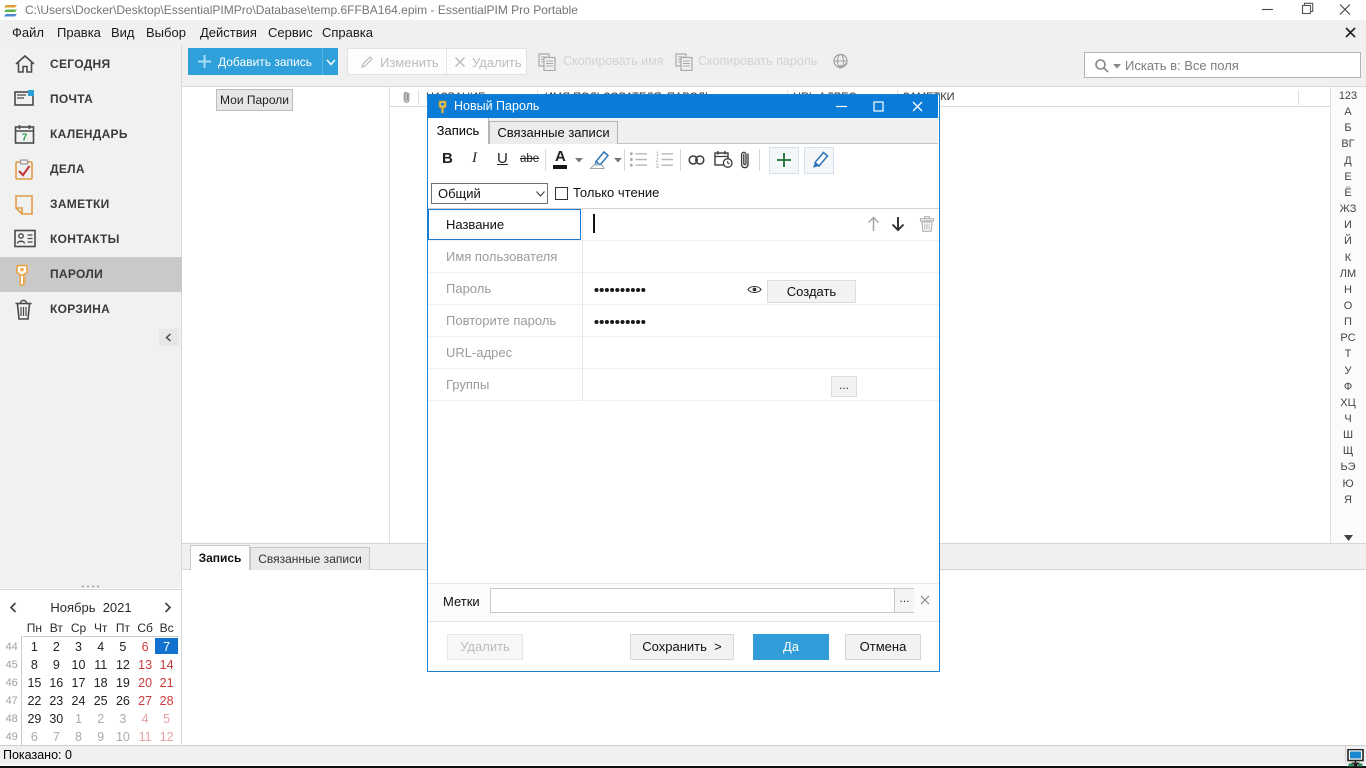 The image size is (1366, 768). Describe the element at coordinates (658, 166) in the screenshot. I see `svg-text: 3` at that location.